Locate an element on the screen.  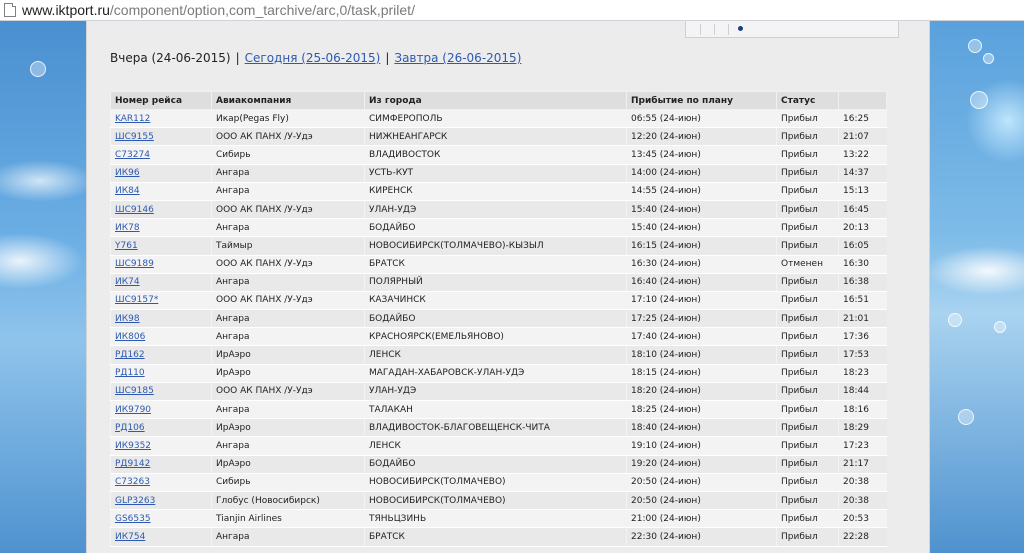
flight-number-link: РД110 is located at coordinates (130, 373).